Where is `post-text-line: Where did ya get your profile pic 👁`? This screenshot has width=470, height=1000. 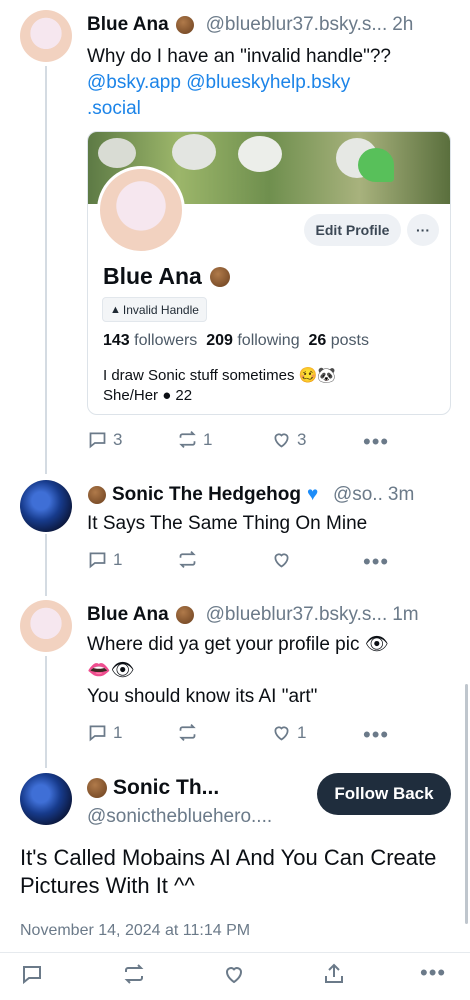
post-text-line: Where did ya get your profile pic 👁 is located at coordinates (238, 644).